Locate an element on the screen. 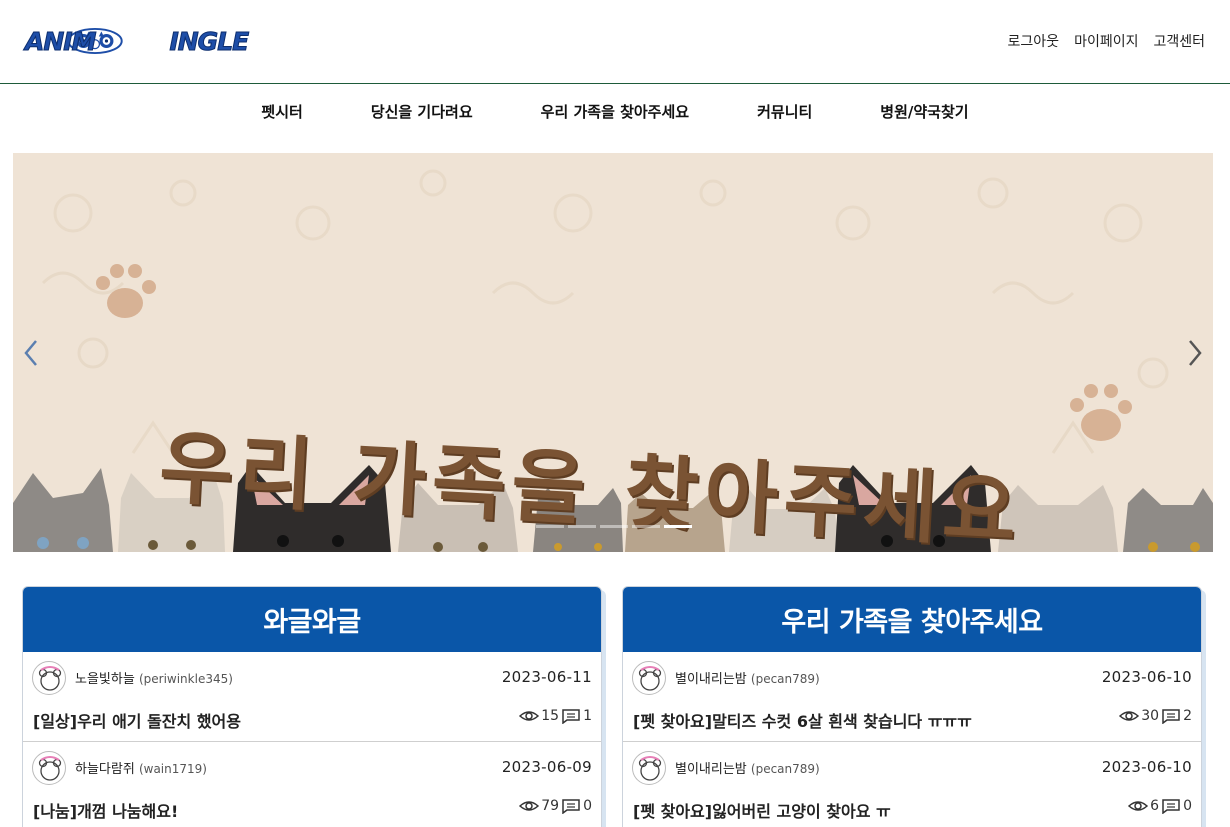  chevron-left-icon is located at coordinates (30, 353).